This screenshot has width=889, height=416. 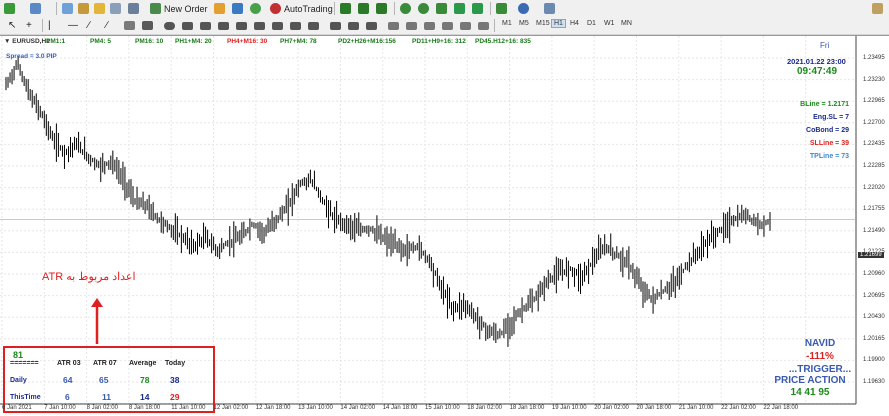 I want to click on periods-icon, so click(x=523, y=8).